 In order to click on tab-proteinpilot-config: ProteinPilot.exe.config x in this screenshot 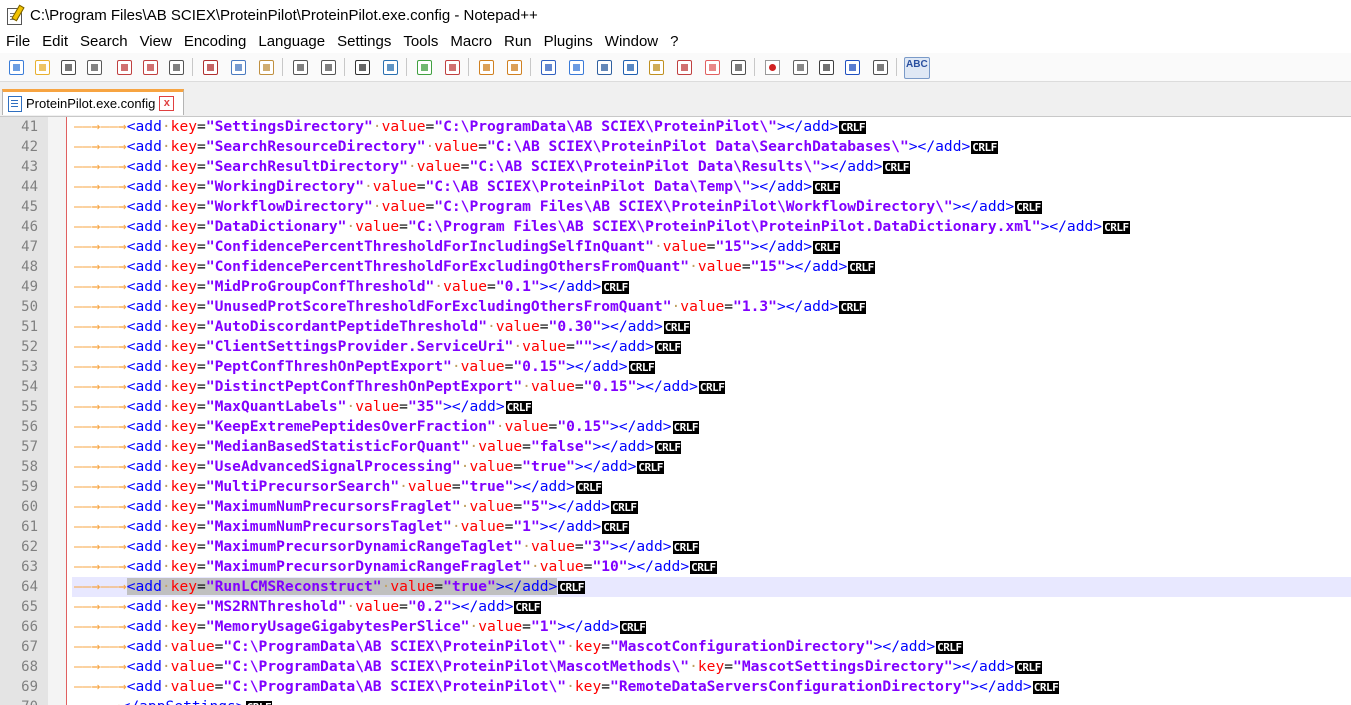, I will do `click(93, 102)`.